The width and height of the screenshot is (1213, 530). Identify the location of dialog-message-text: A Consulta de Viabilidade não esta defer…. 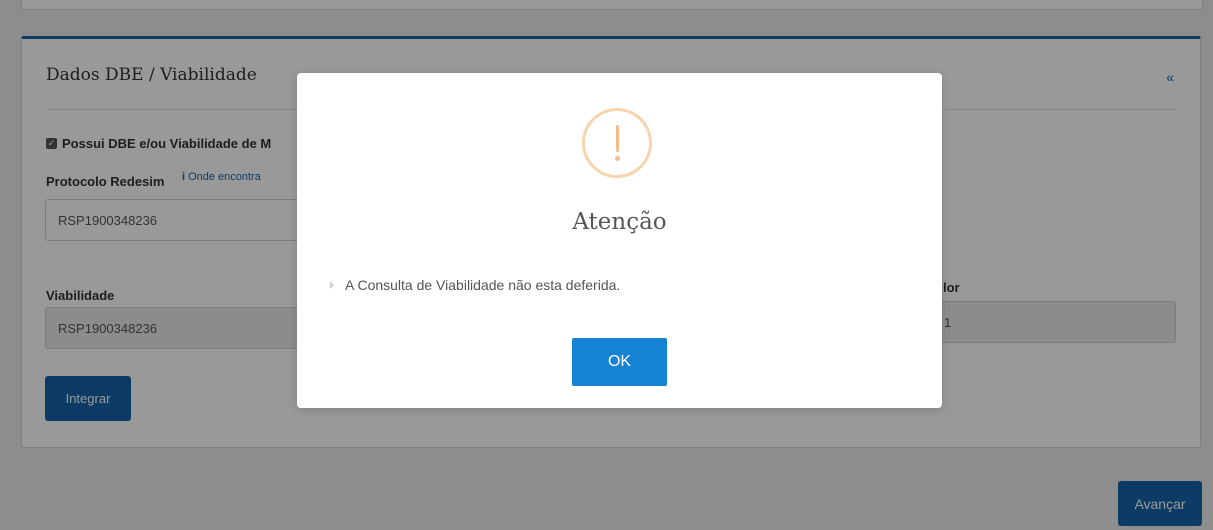
(483, 285).